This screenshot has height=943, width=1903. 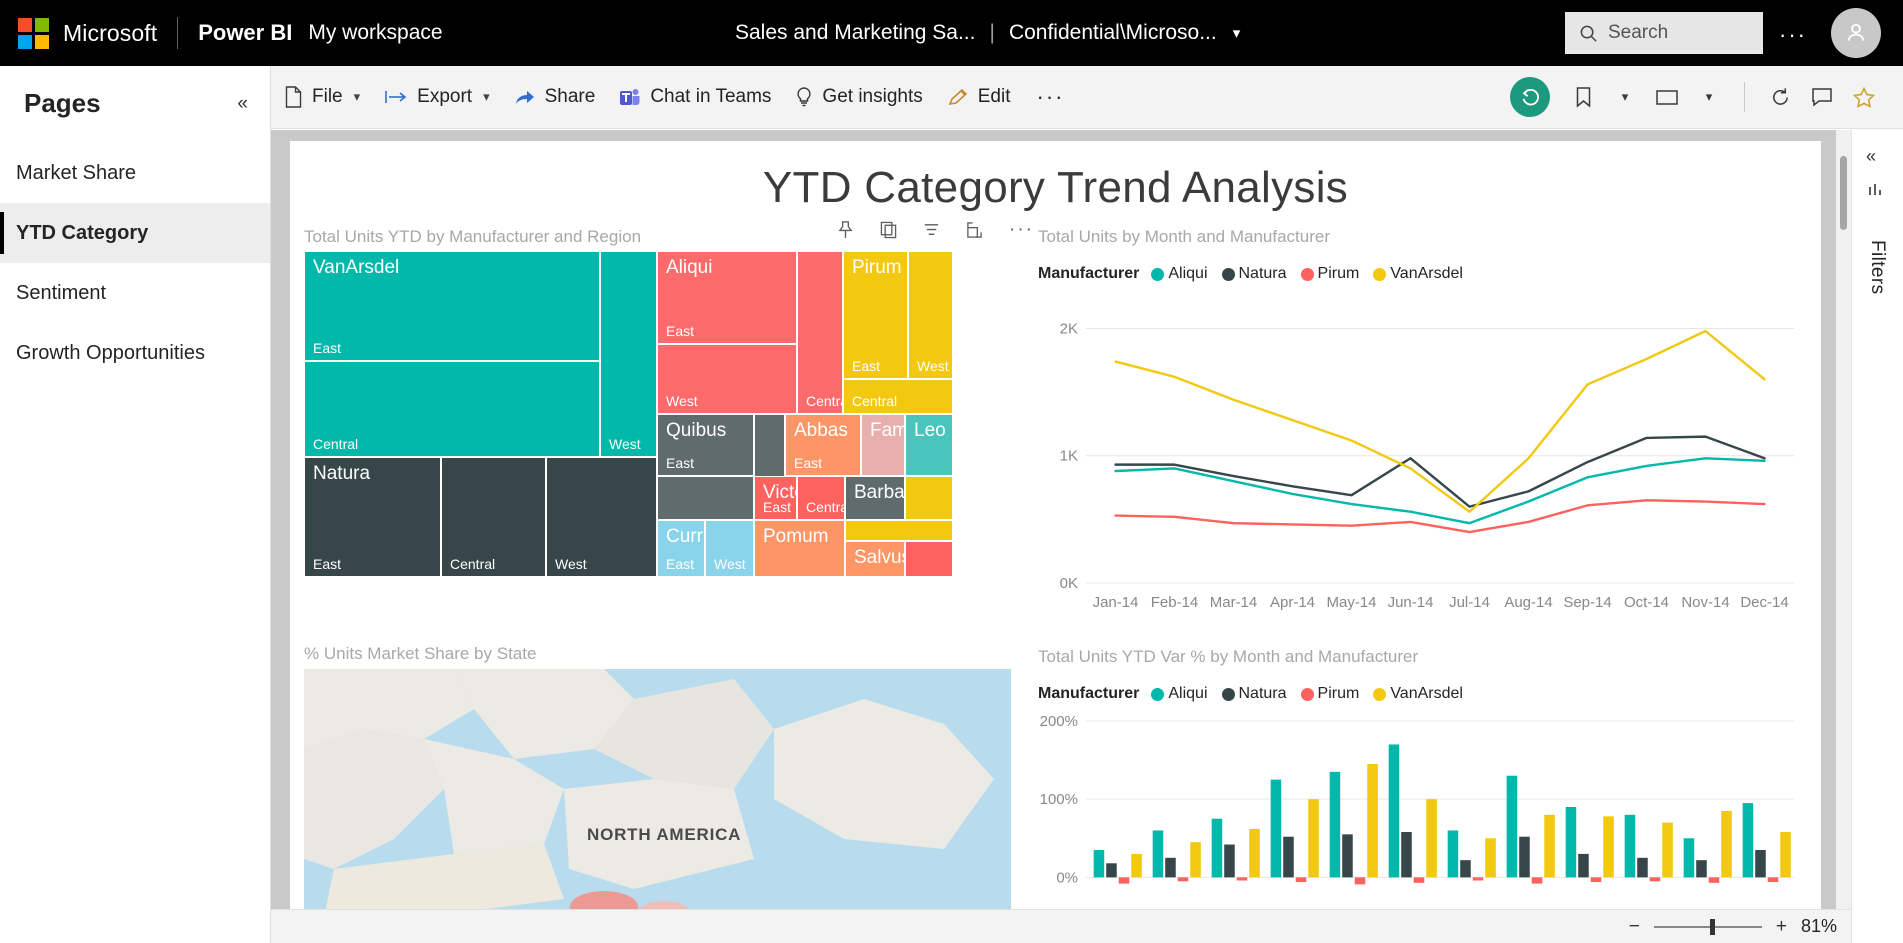 What do you see at coordinates (931, 230) in the screenshot?
I see `filter-icon` at bounding box center [931, 230].